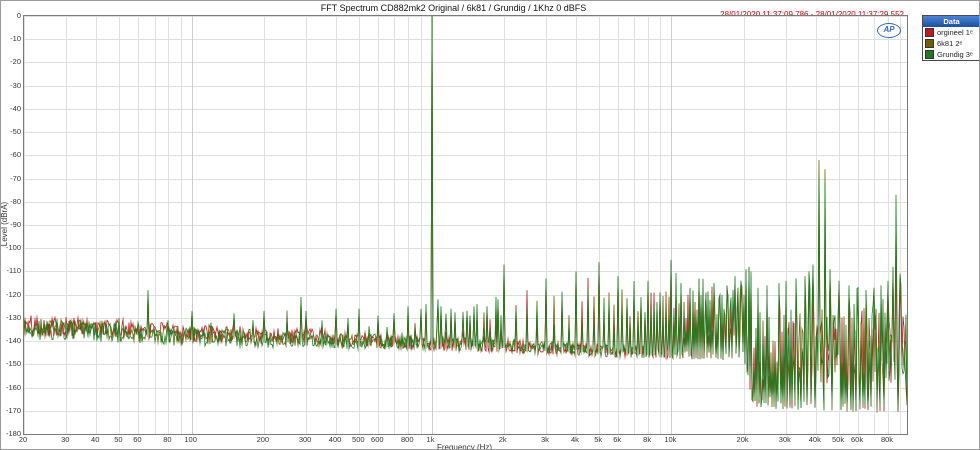  Describe the element at coordinates (15, 201) in the screenshot. I see `y-tick-label: -80` at that location.